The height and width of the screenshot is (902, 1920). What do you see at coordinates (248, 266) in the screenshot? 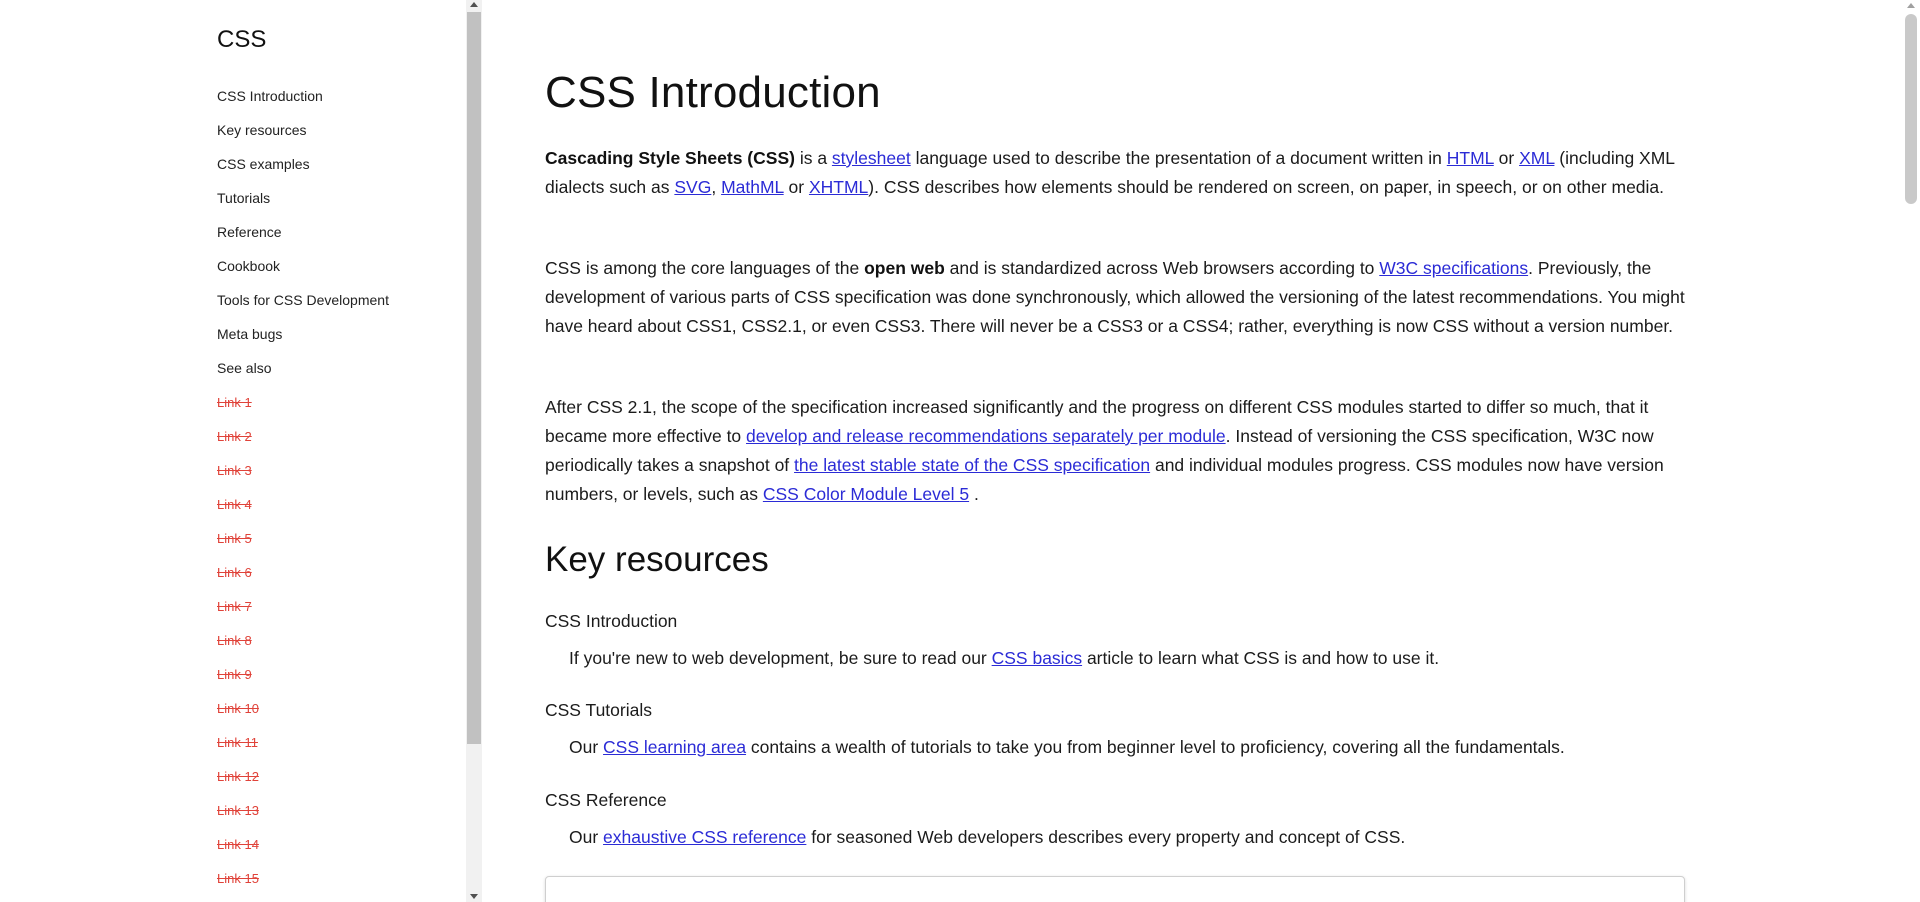
I see `sidebar-item-label: Cookbook` at bounding box center [248, 266].